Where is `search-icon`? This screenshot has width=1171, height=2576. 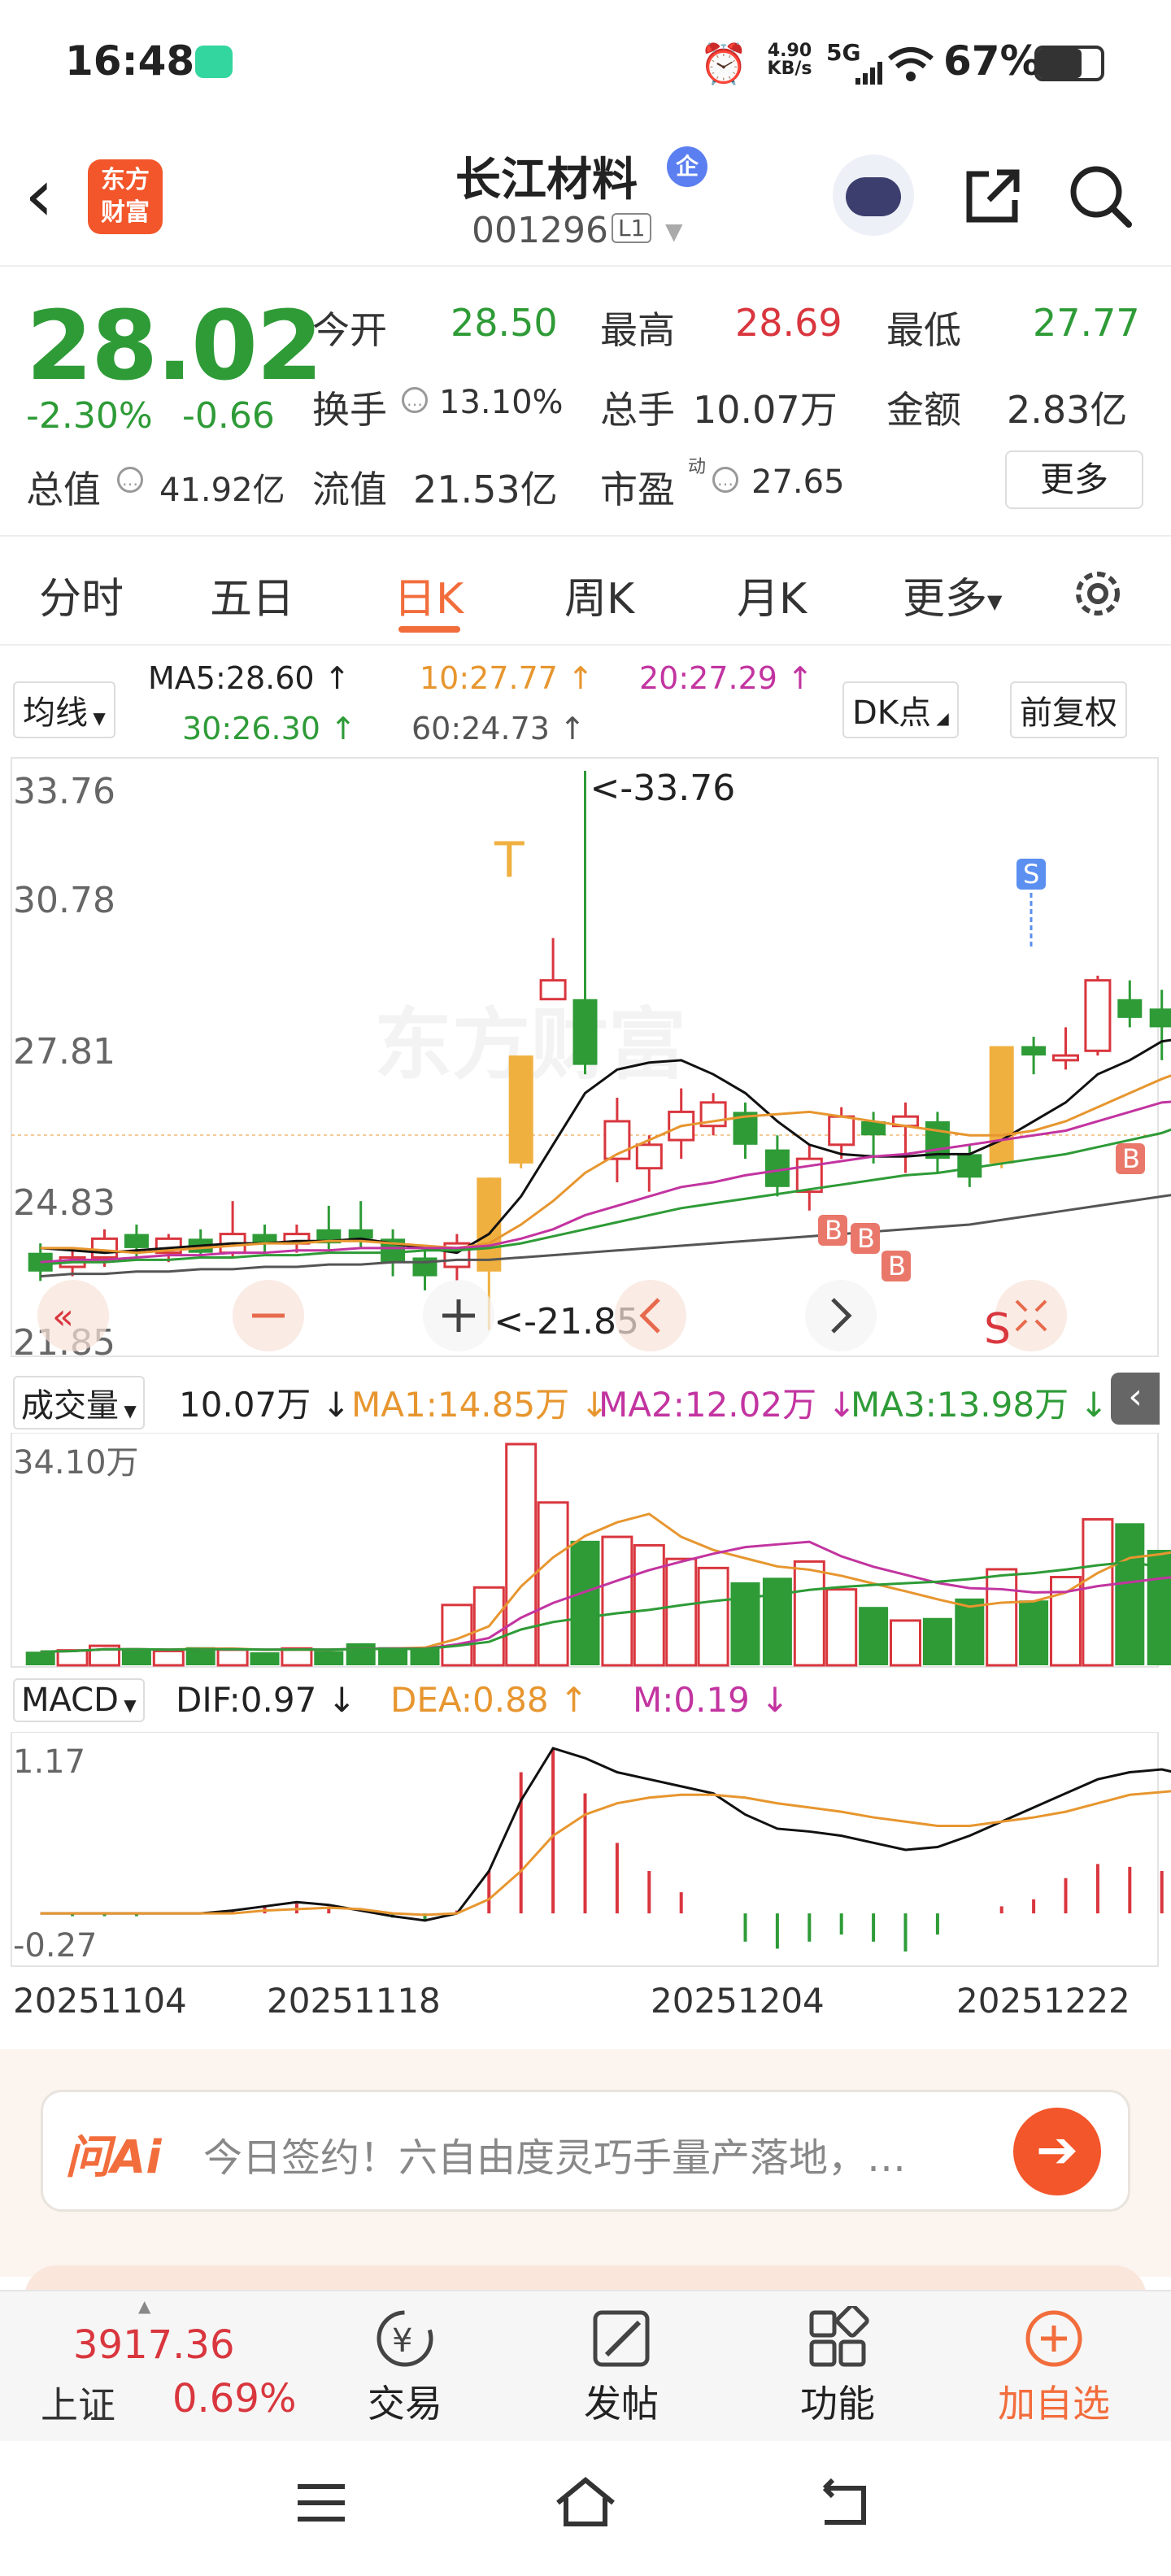
search-icon is located at coordinates (1100, 196).